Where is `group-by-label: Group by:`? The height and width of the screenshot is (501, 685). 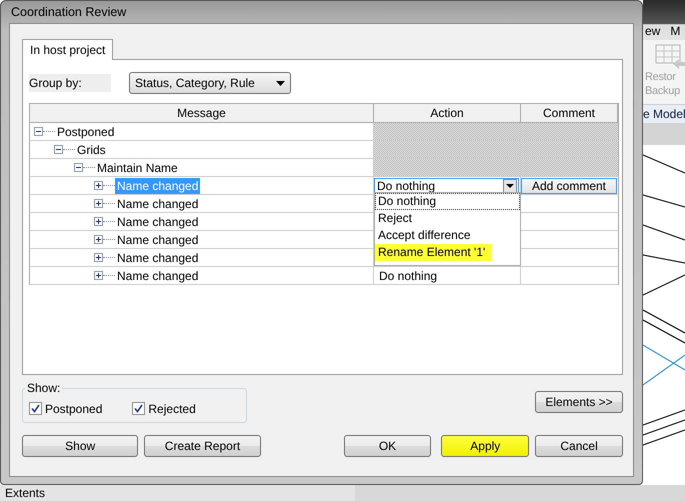 group-by-label: Group by: is located at coordinates (70, 83).